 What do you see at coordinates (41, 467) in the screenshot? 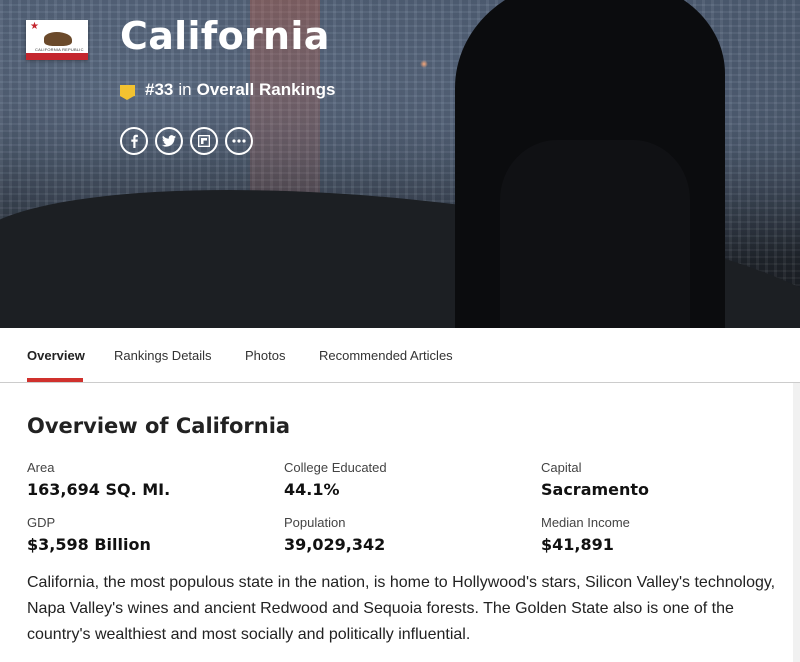
I see `stat-label: Area` at bounding box center [41, 467].